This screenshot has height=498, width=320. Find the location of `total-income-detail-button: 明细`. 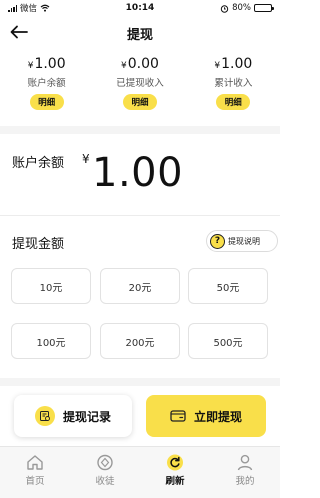

total-income-detail-button: 明细 is located at coordinates (233, 102).